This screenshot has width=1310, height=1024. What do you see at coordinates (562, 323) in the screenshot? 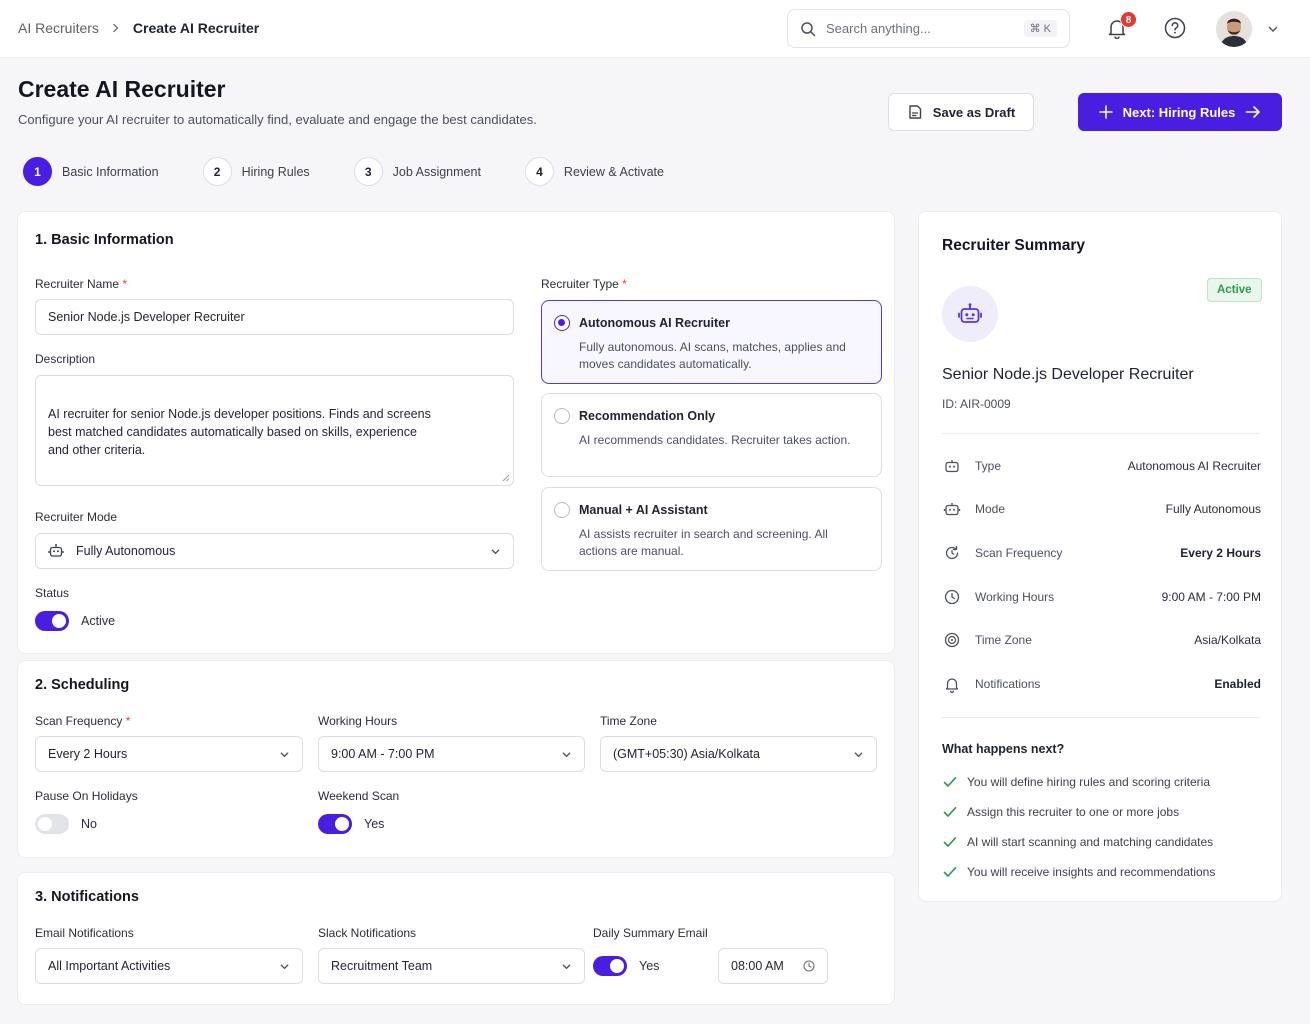
I see `radio-selected` at bounding box center [562, 323].